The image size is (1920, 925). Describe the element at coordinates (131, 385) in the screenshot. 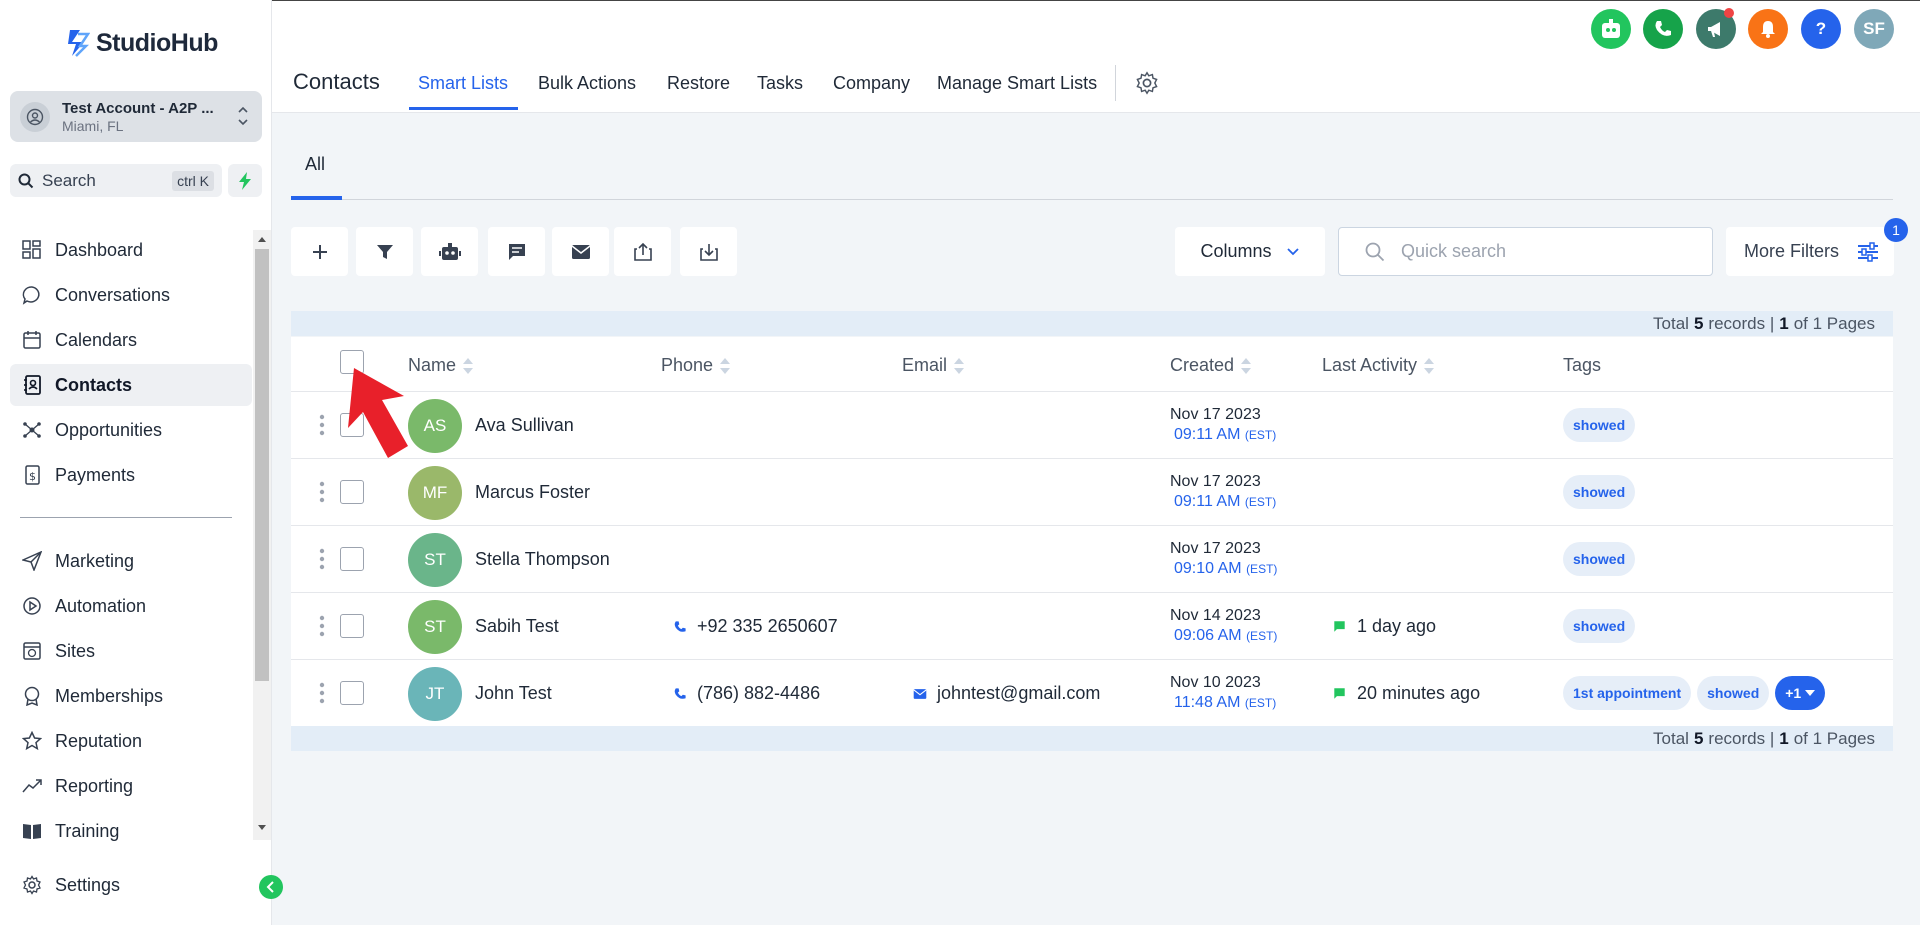

I see `sidebar-item-contacts: Contacts` at that location.